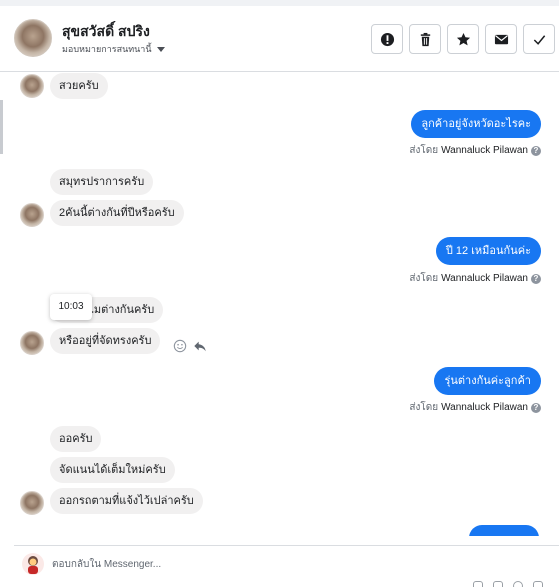  I want to click on mark-done-button, so click(539, 39).